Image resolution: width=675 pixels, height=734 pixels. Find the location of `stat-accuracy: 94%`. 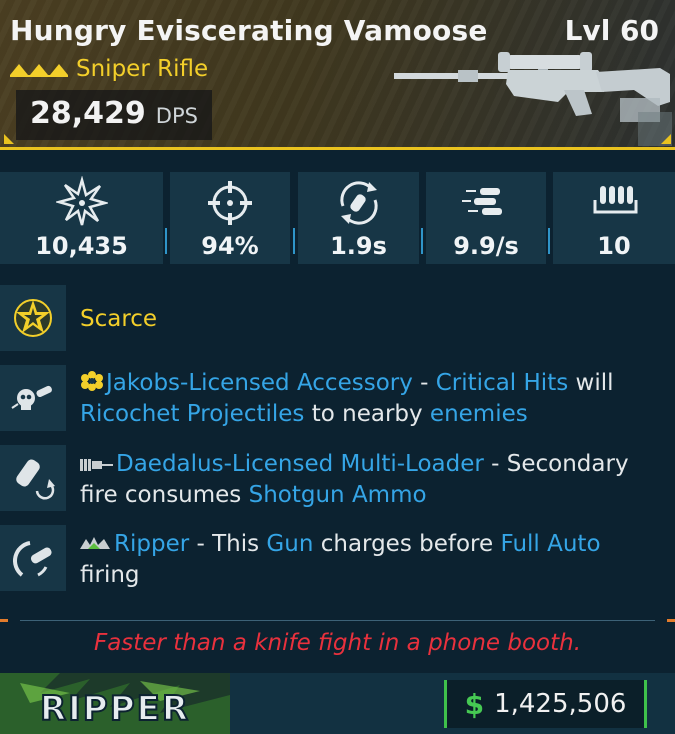

stat-accuracy: 94% is located at coordinates (230, 218).